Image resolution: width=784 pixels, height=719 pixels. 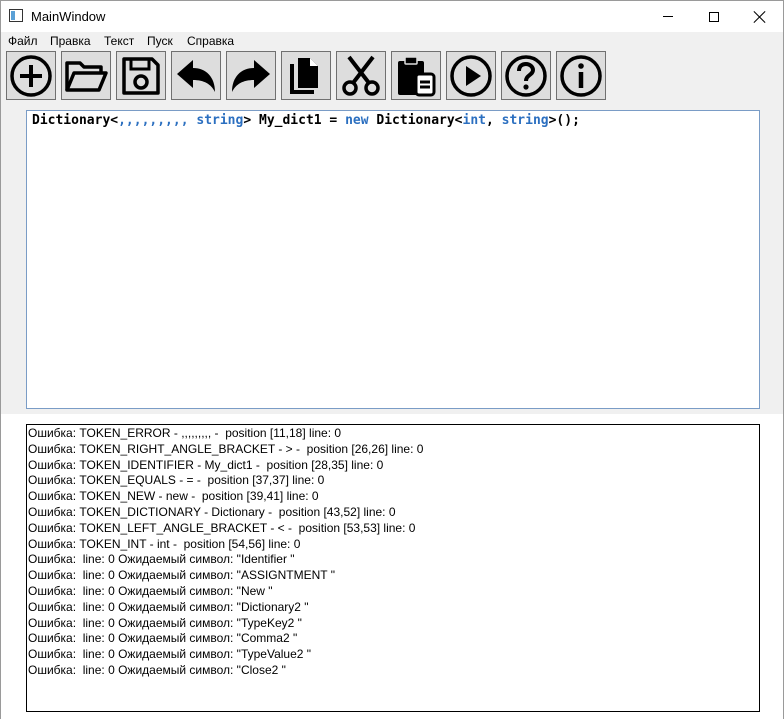 I want to click on maximize-icon, so click(x=714, y=16).